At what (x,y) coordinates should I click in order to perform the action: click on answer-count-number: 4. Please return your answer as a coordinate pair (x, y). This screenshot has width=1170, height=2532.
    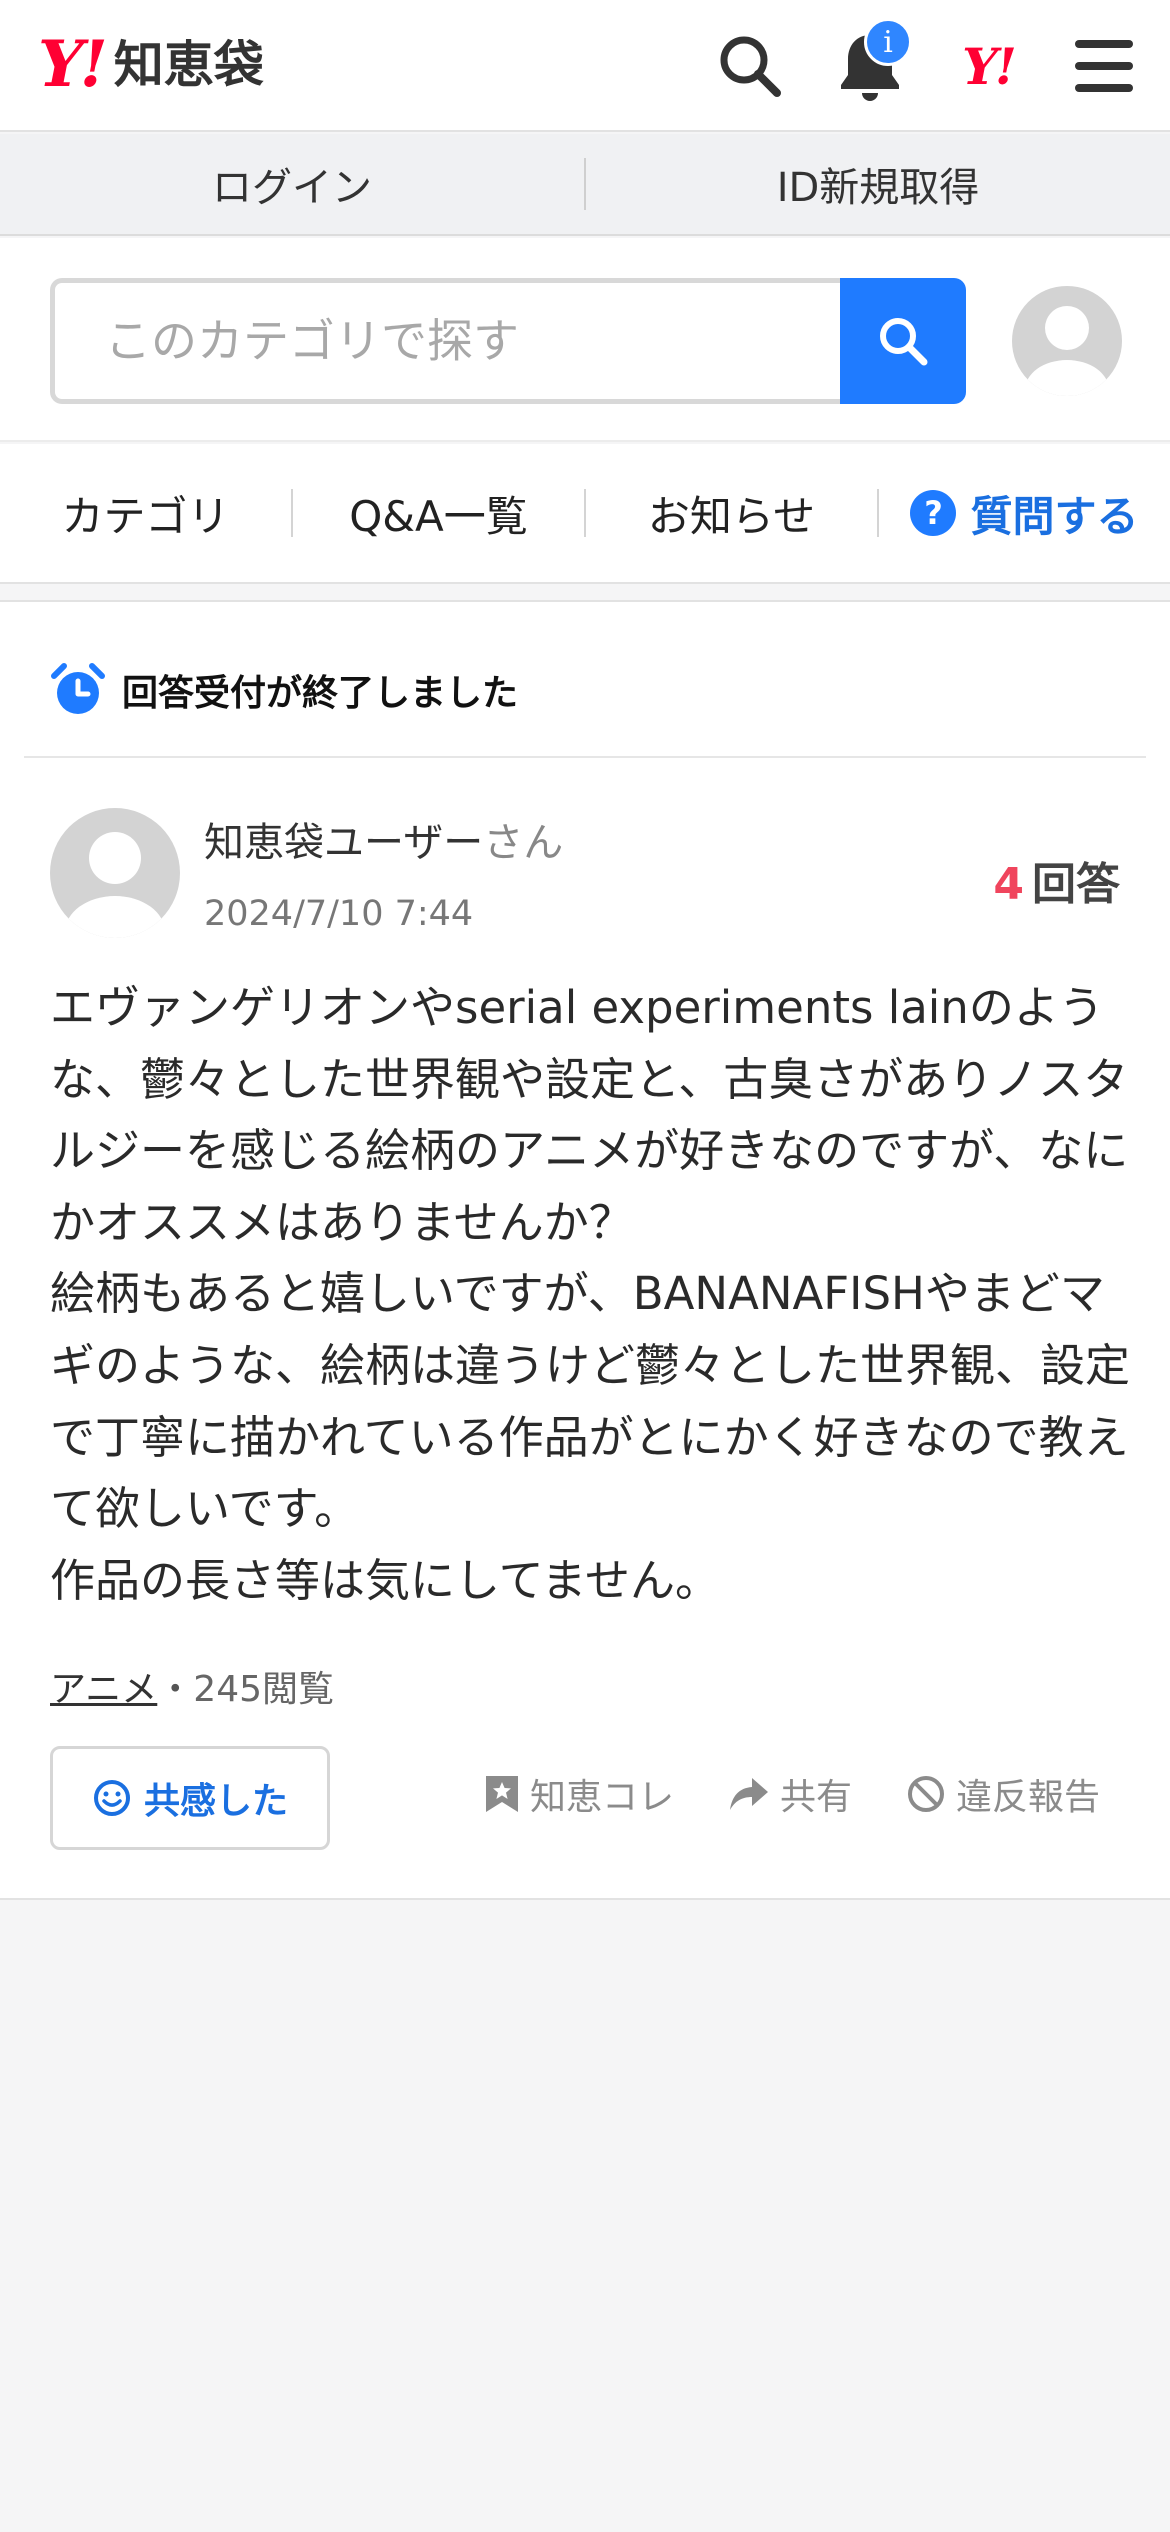
    Looking at the image, I should click on (1008, 884).